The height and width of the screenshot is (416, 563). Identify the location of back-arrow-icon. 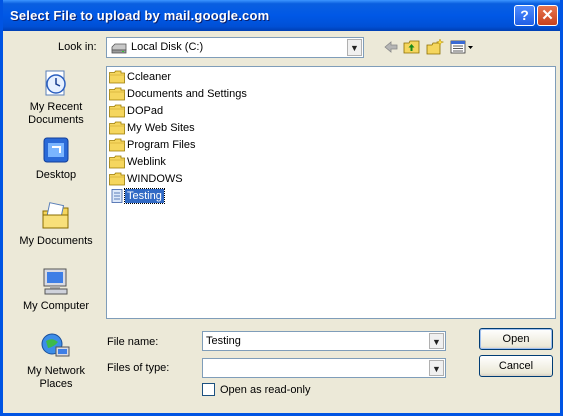
(391, 47).